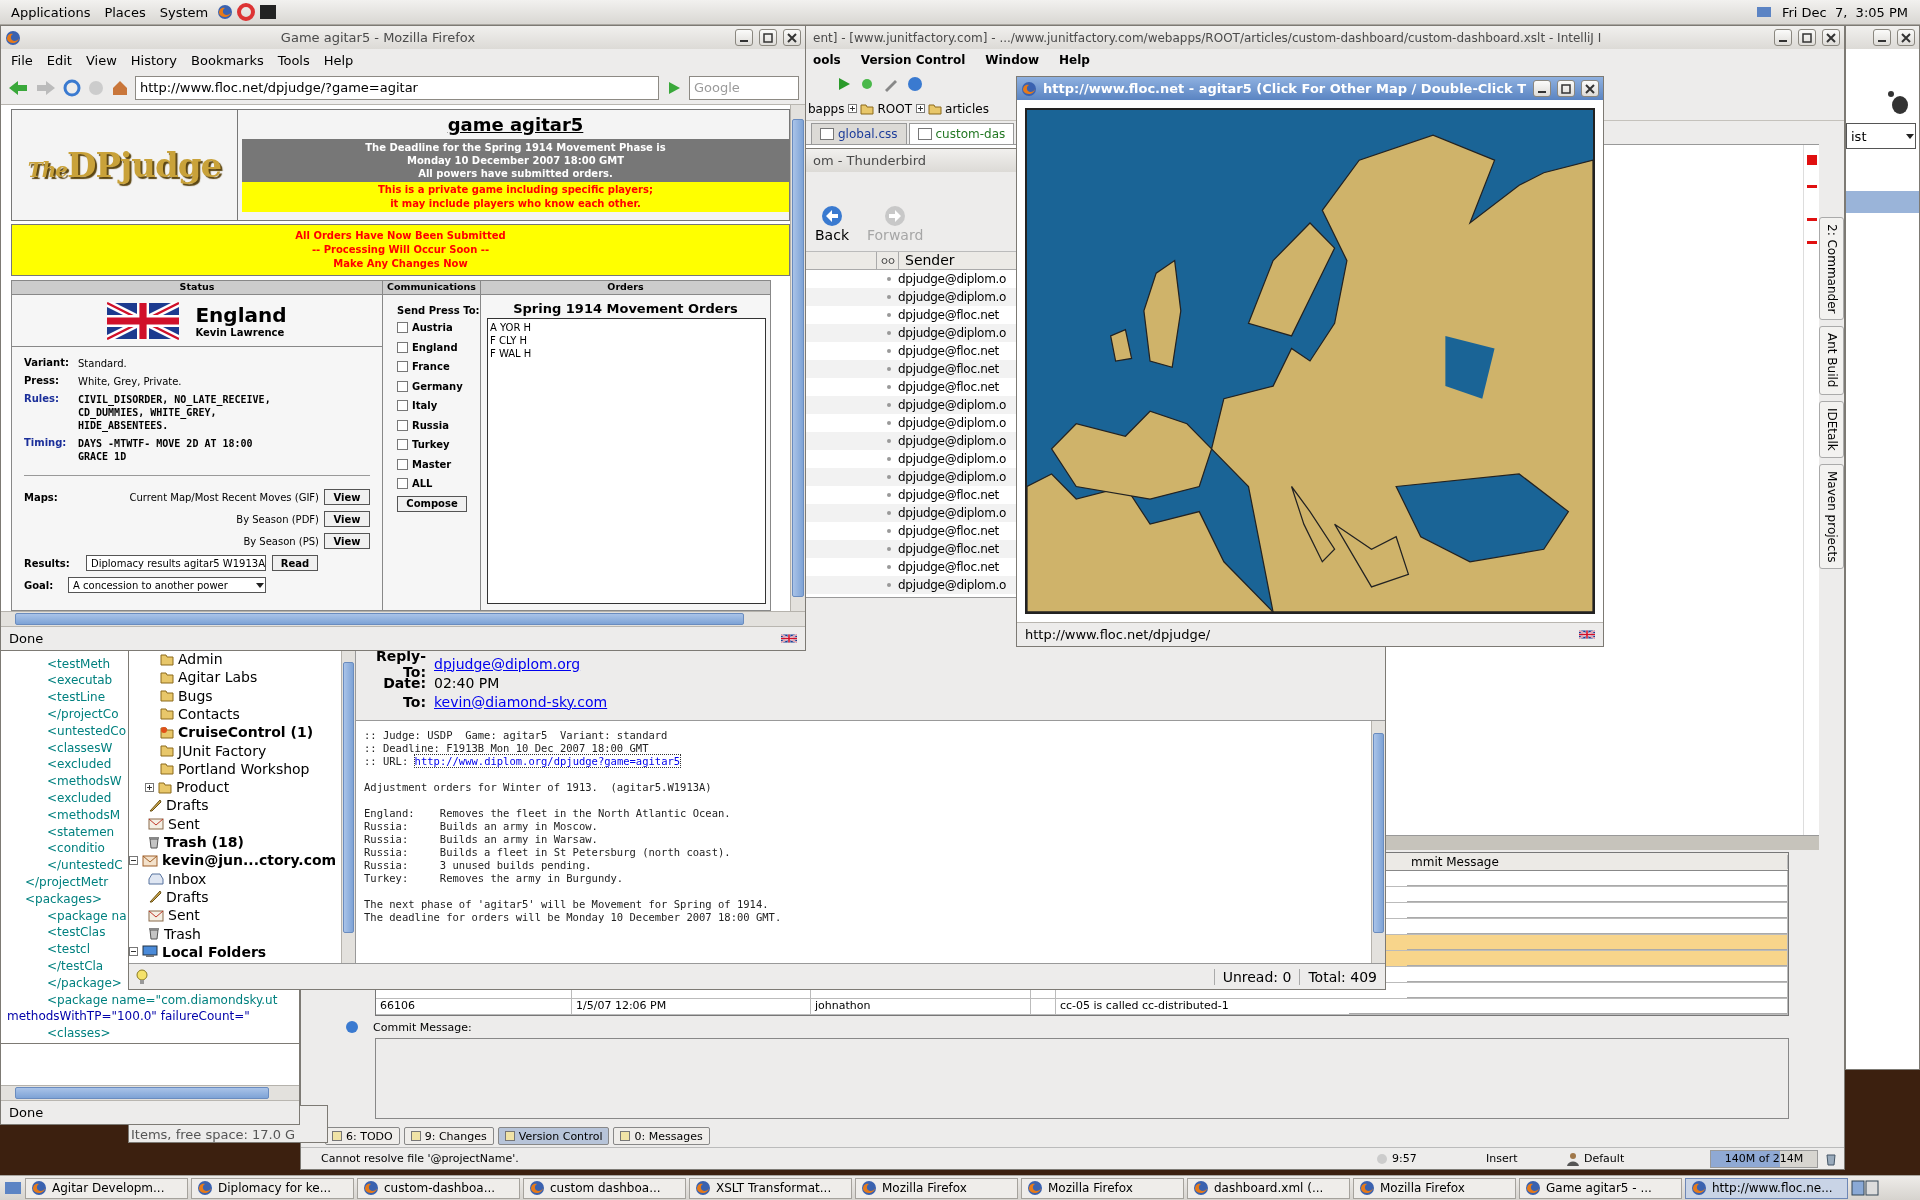 The image size is (1920, 1200). Describe the element at coordinates (125, 12) in the screenshot. I see `panel-menu: Places` at that location.